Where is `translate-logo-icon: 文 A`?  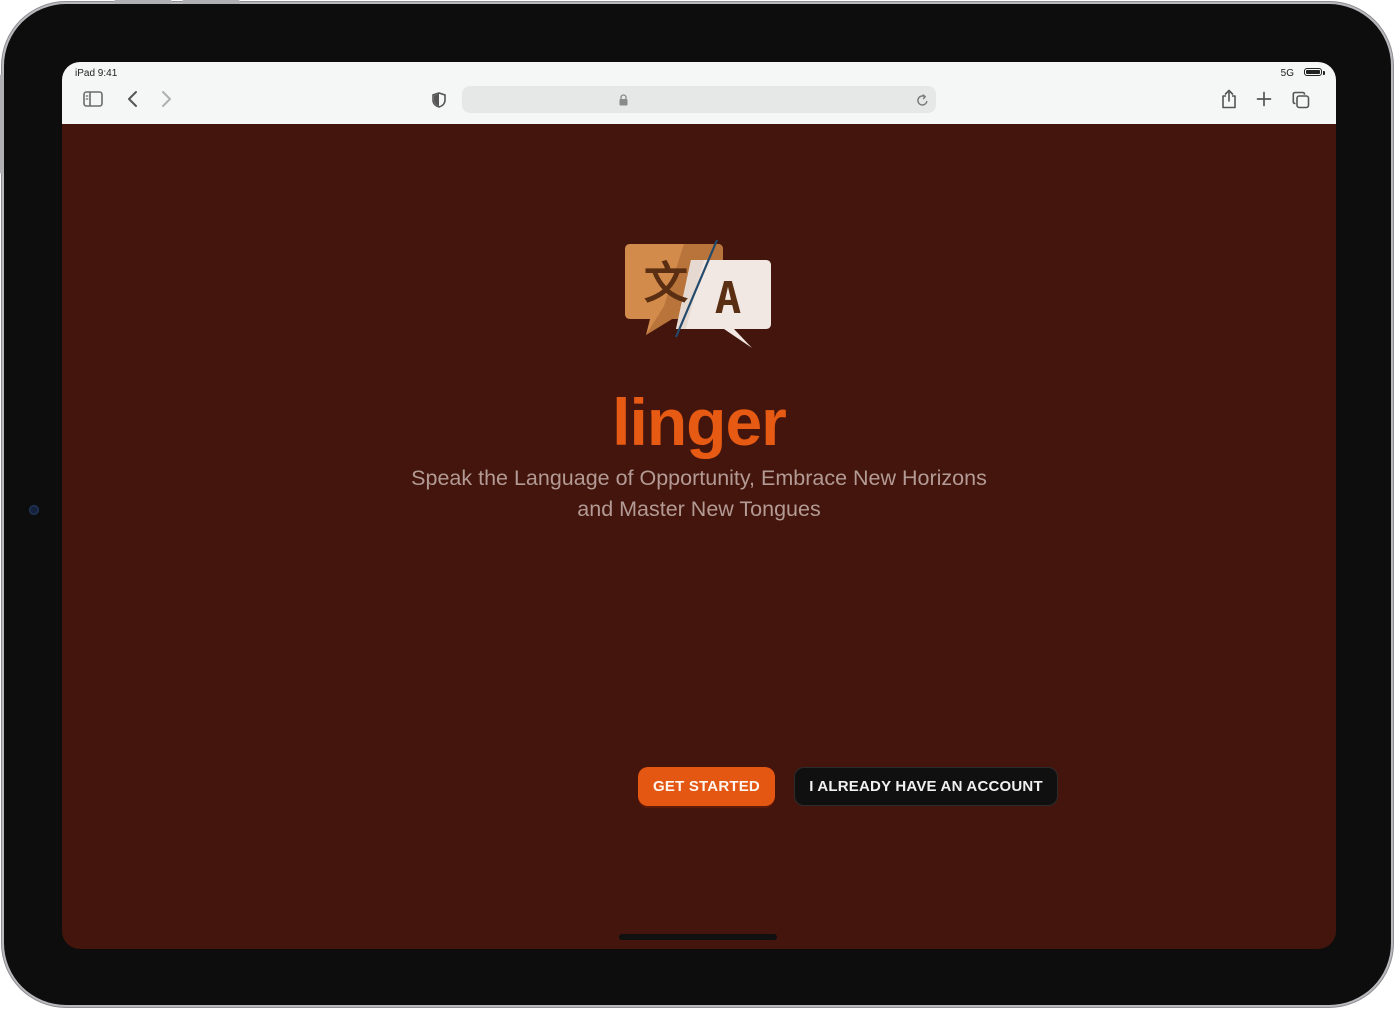 translate-logo-icon: 文 A is located at coordinates (698, 293).